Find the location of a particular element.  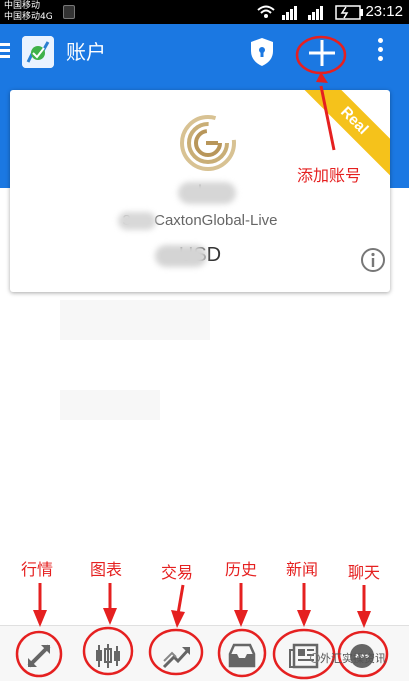

wifi-icon is located at coordinates (266, 11).